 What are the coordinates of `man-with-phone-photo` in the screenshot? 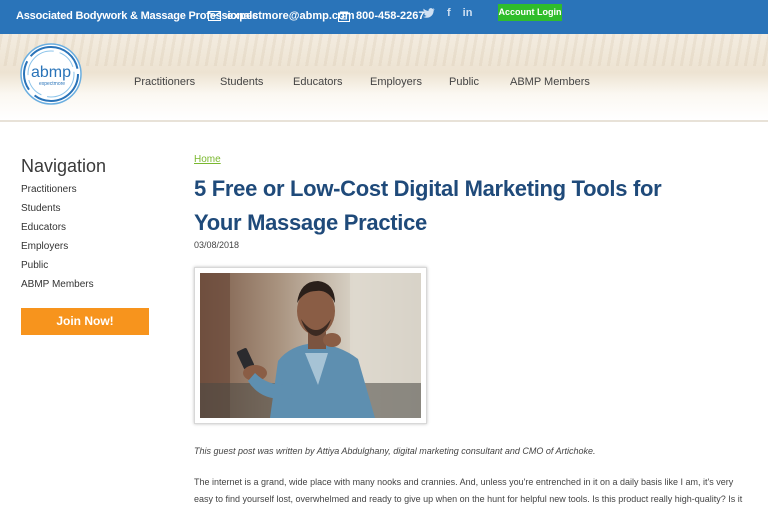 It's located at (310, 345).